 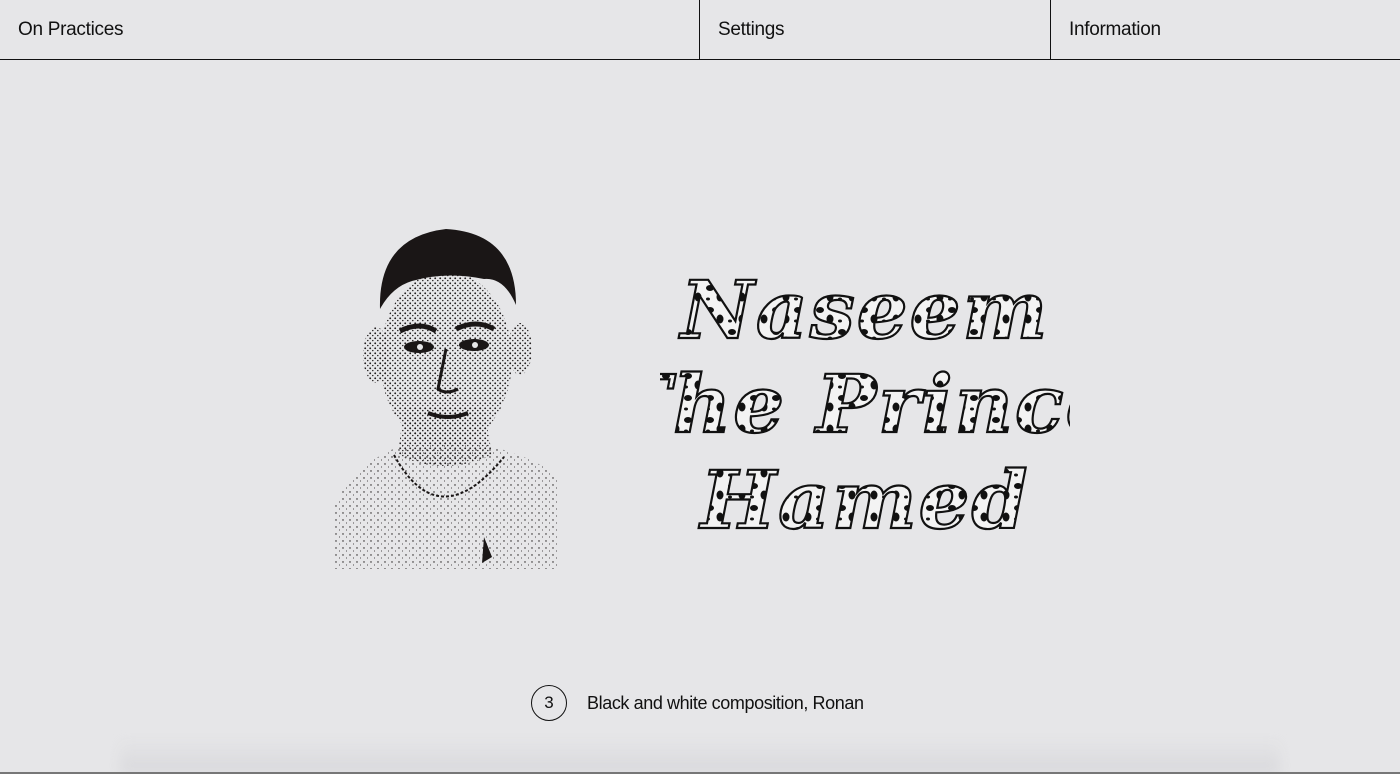 What do you see at coordinates (349, 29) in the screenshot?
I see `nav-link-on-practices: On Practices` at bounding box center [349, 29].